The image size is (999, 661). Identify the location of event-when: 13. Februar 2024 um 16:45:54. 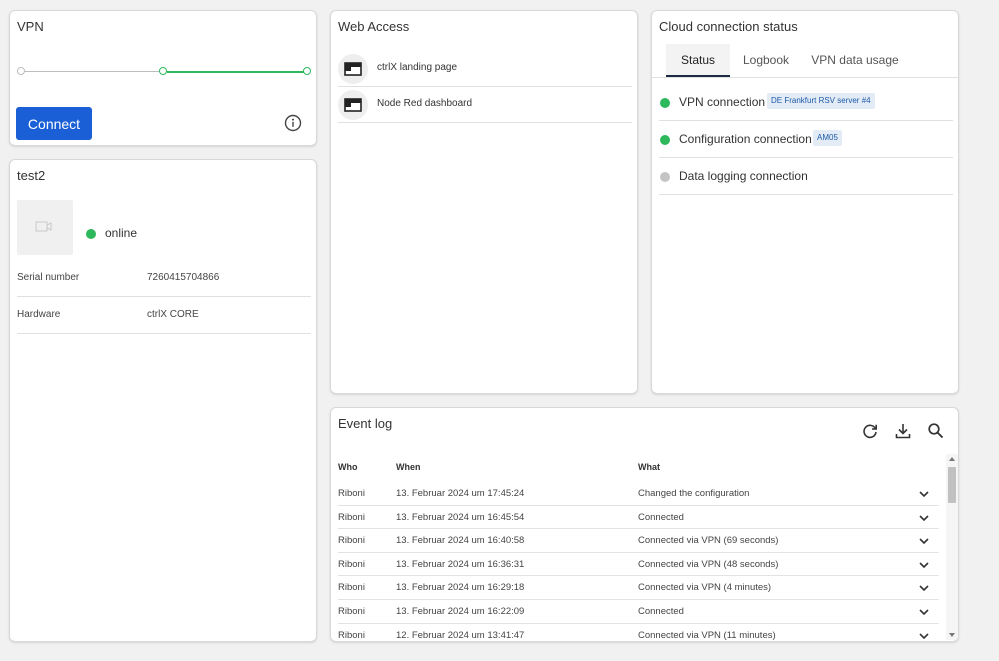
(460, 517).